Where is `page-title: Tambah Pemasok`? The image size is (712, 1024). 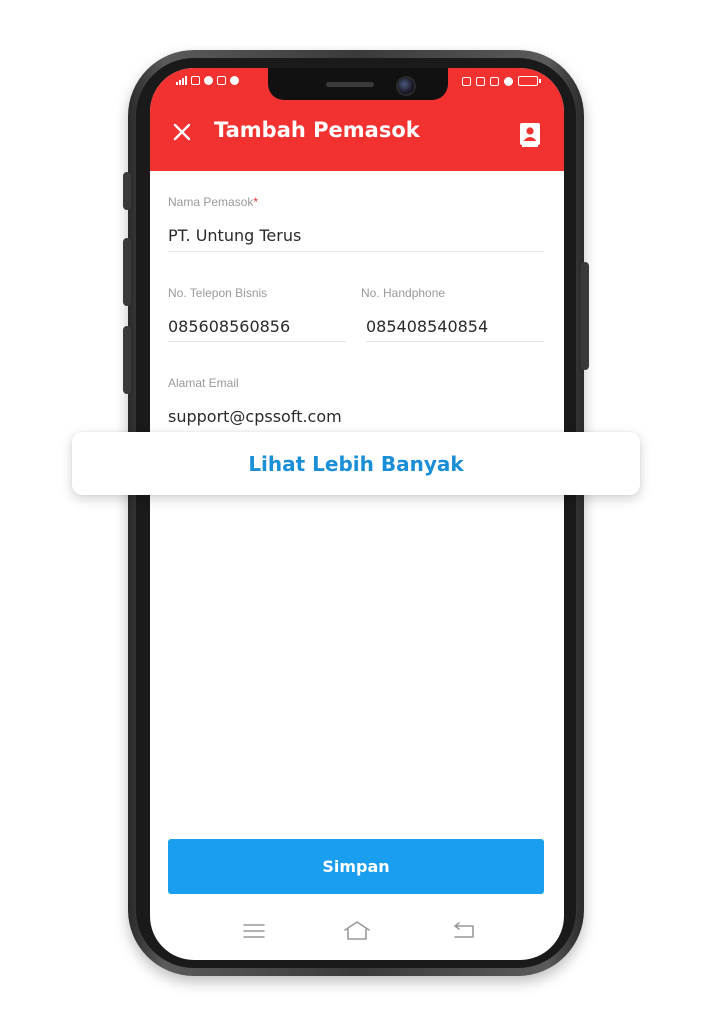
page-title: Tambah Pemasok is located at coordinates (317, 130).